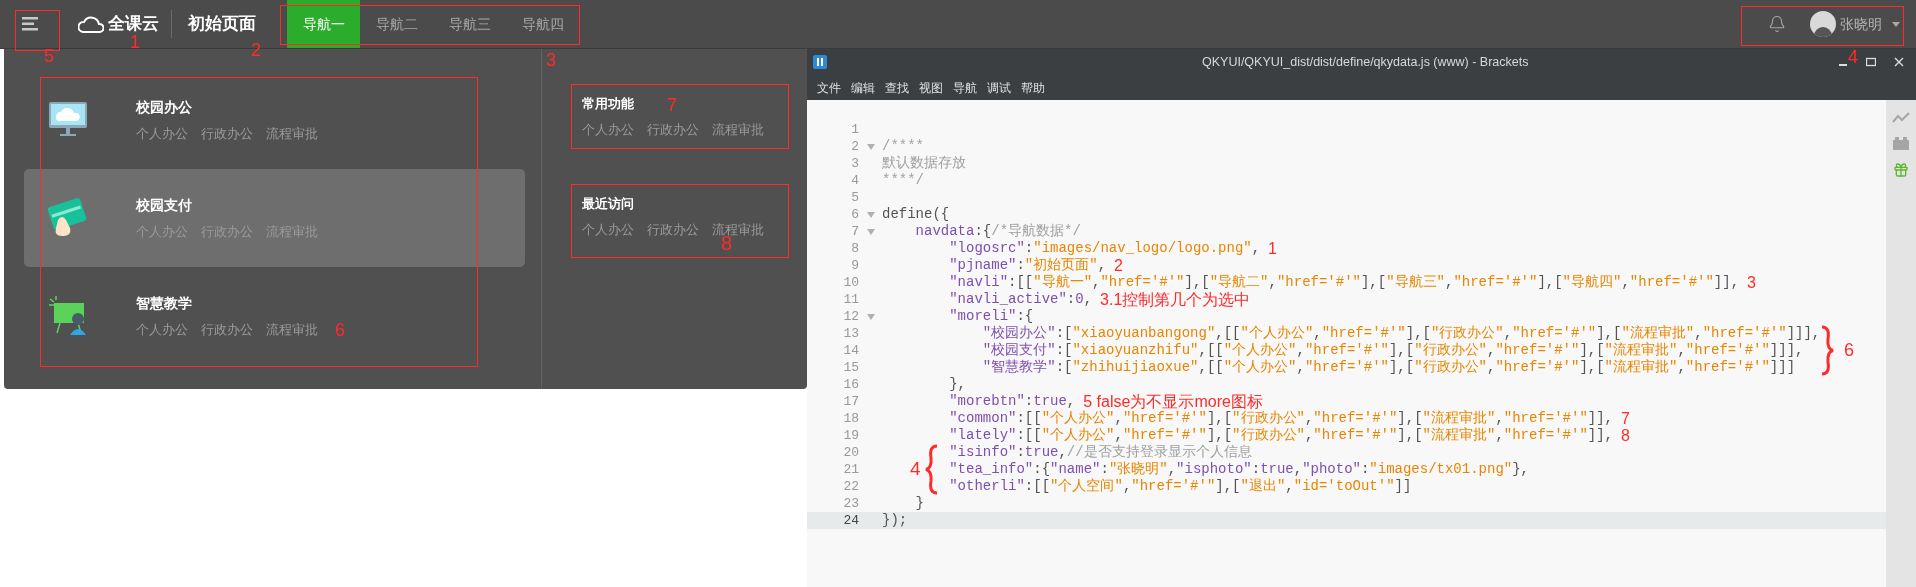 The image size is (1916, 587). I want to click on maximize-icon, so click(1871, 62).